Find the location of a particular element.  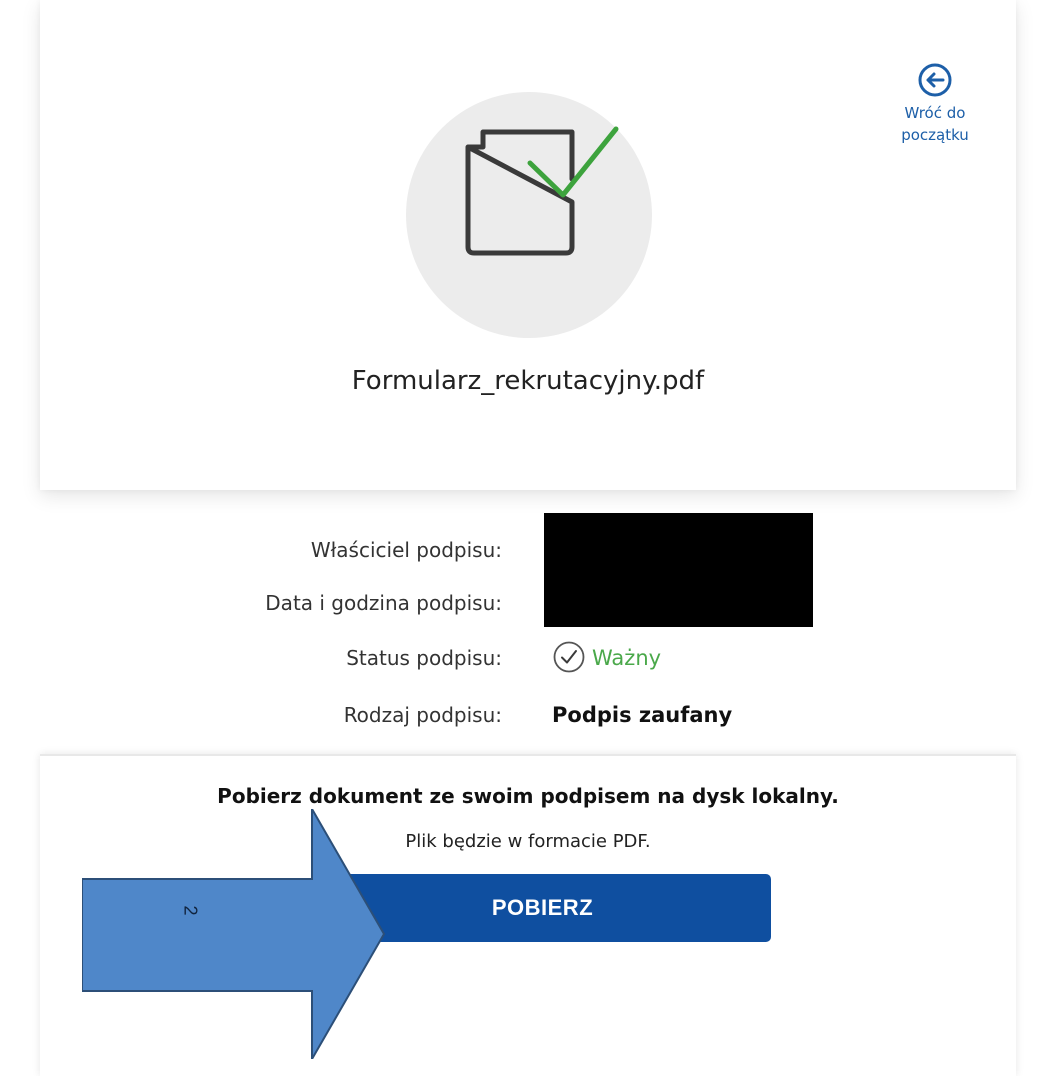

signature-datetime-row: Data i godzina podpisu: is located at coordinates (527, 603).